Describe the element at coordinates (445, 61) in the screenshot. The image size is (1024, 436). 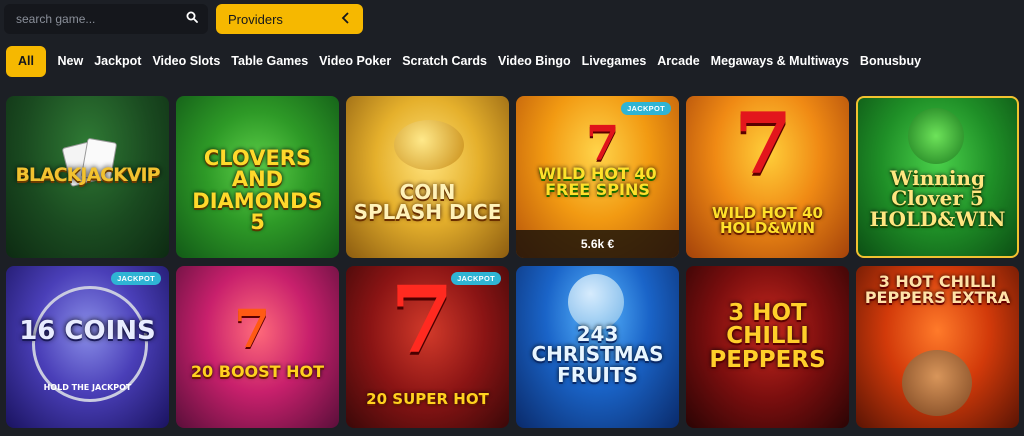
I see `tab-scratch-cards: Scratch Cards` at that location.